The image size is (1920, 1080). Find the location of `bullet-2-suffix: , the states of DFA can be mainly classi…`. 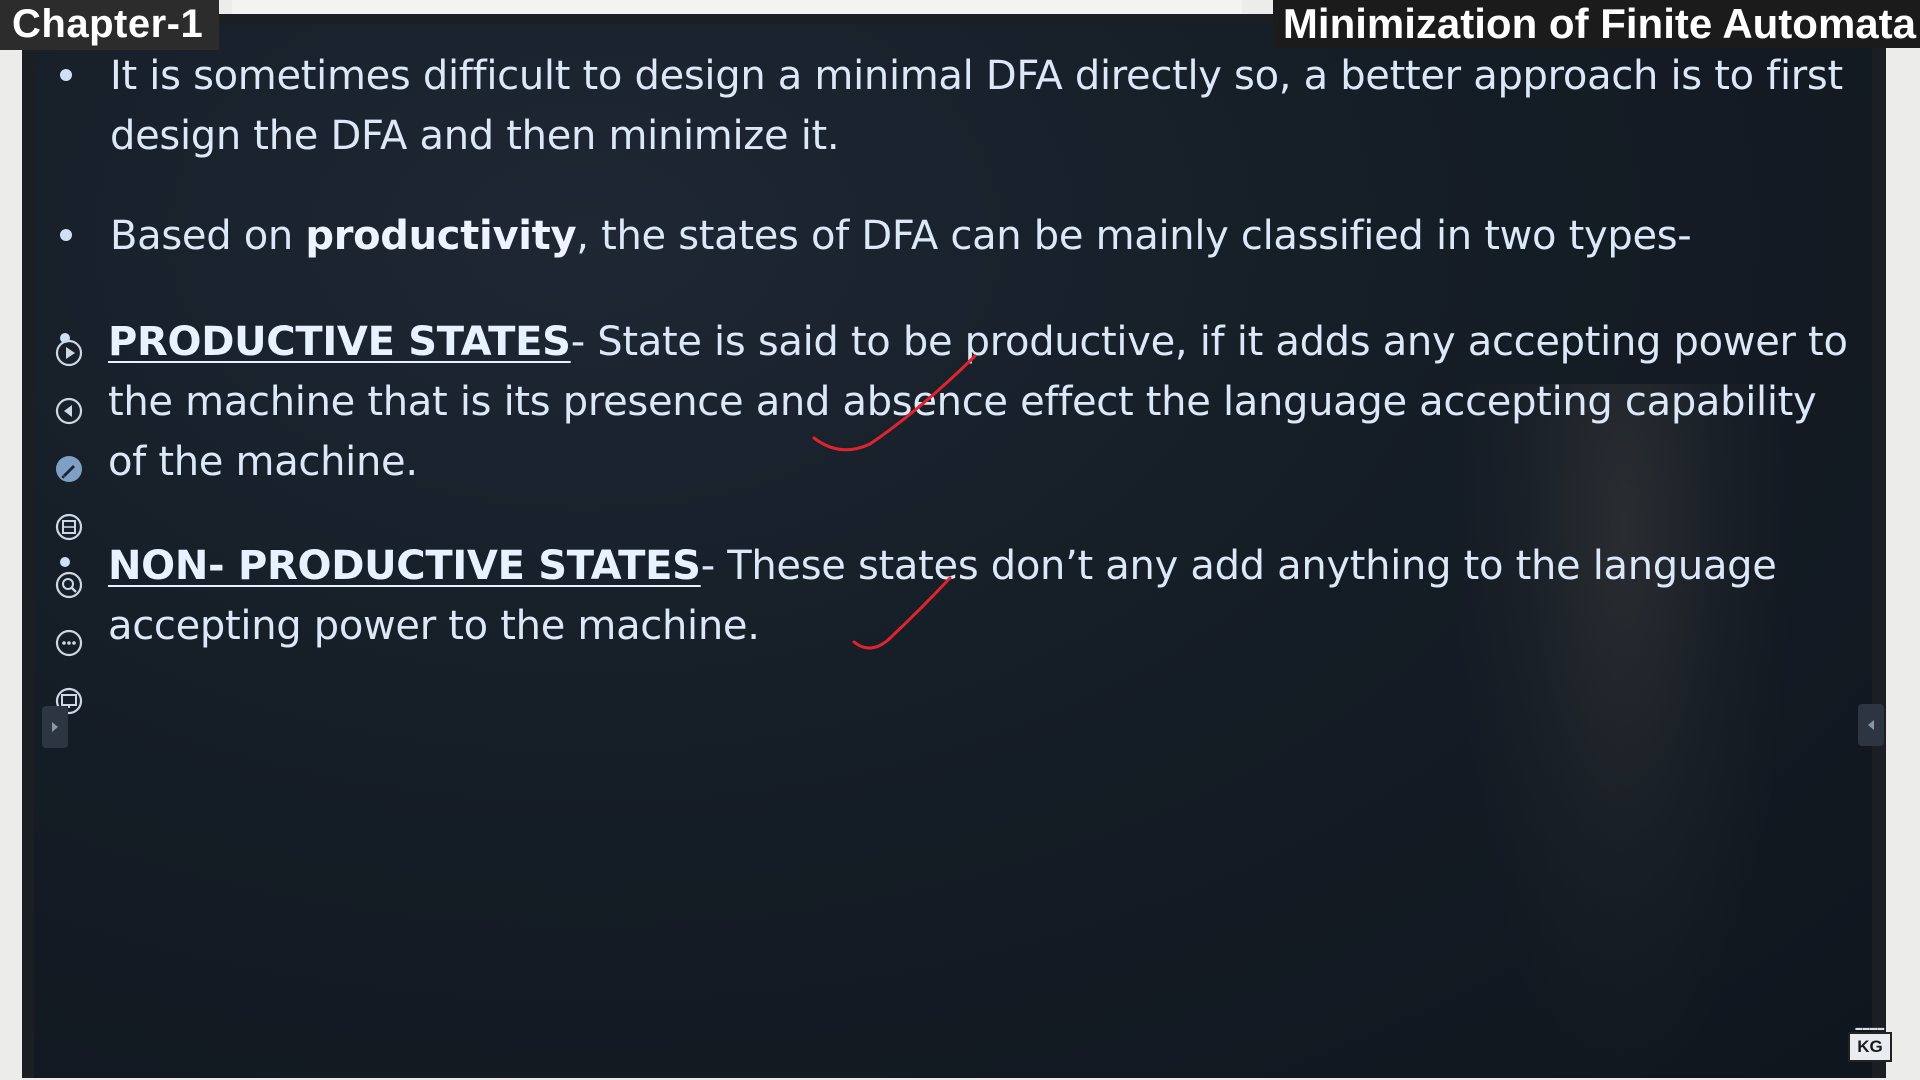

bullet-2-suffix: , the states of DFA can be mainly classi… is located at coordinates (1134, 236).